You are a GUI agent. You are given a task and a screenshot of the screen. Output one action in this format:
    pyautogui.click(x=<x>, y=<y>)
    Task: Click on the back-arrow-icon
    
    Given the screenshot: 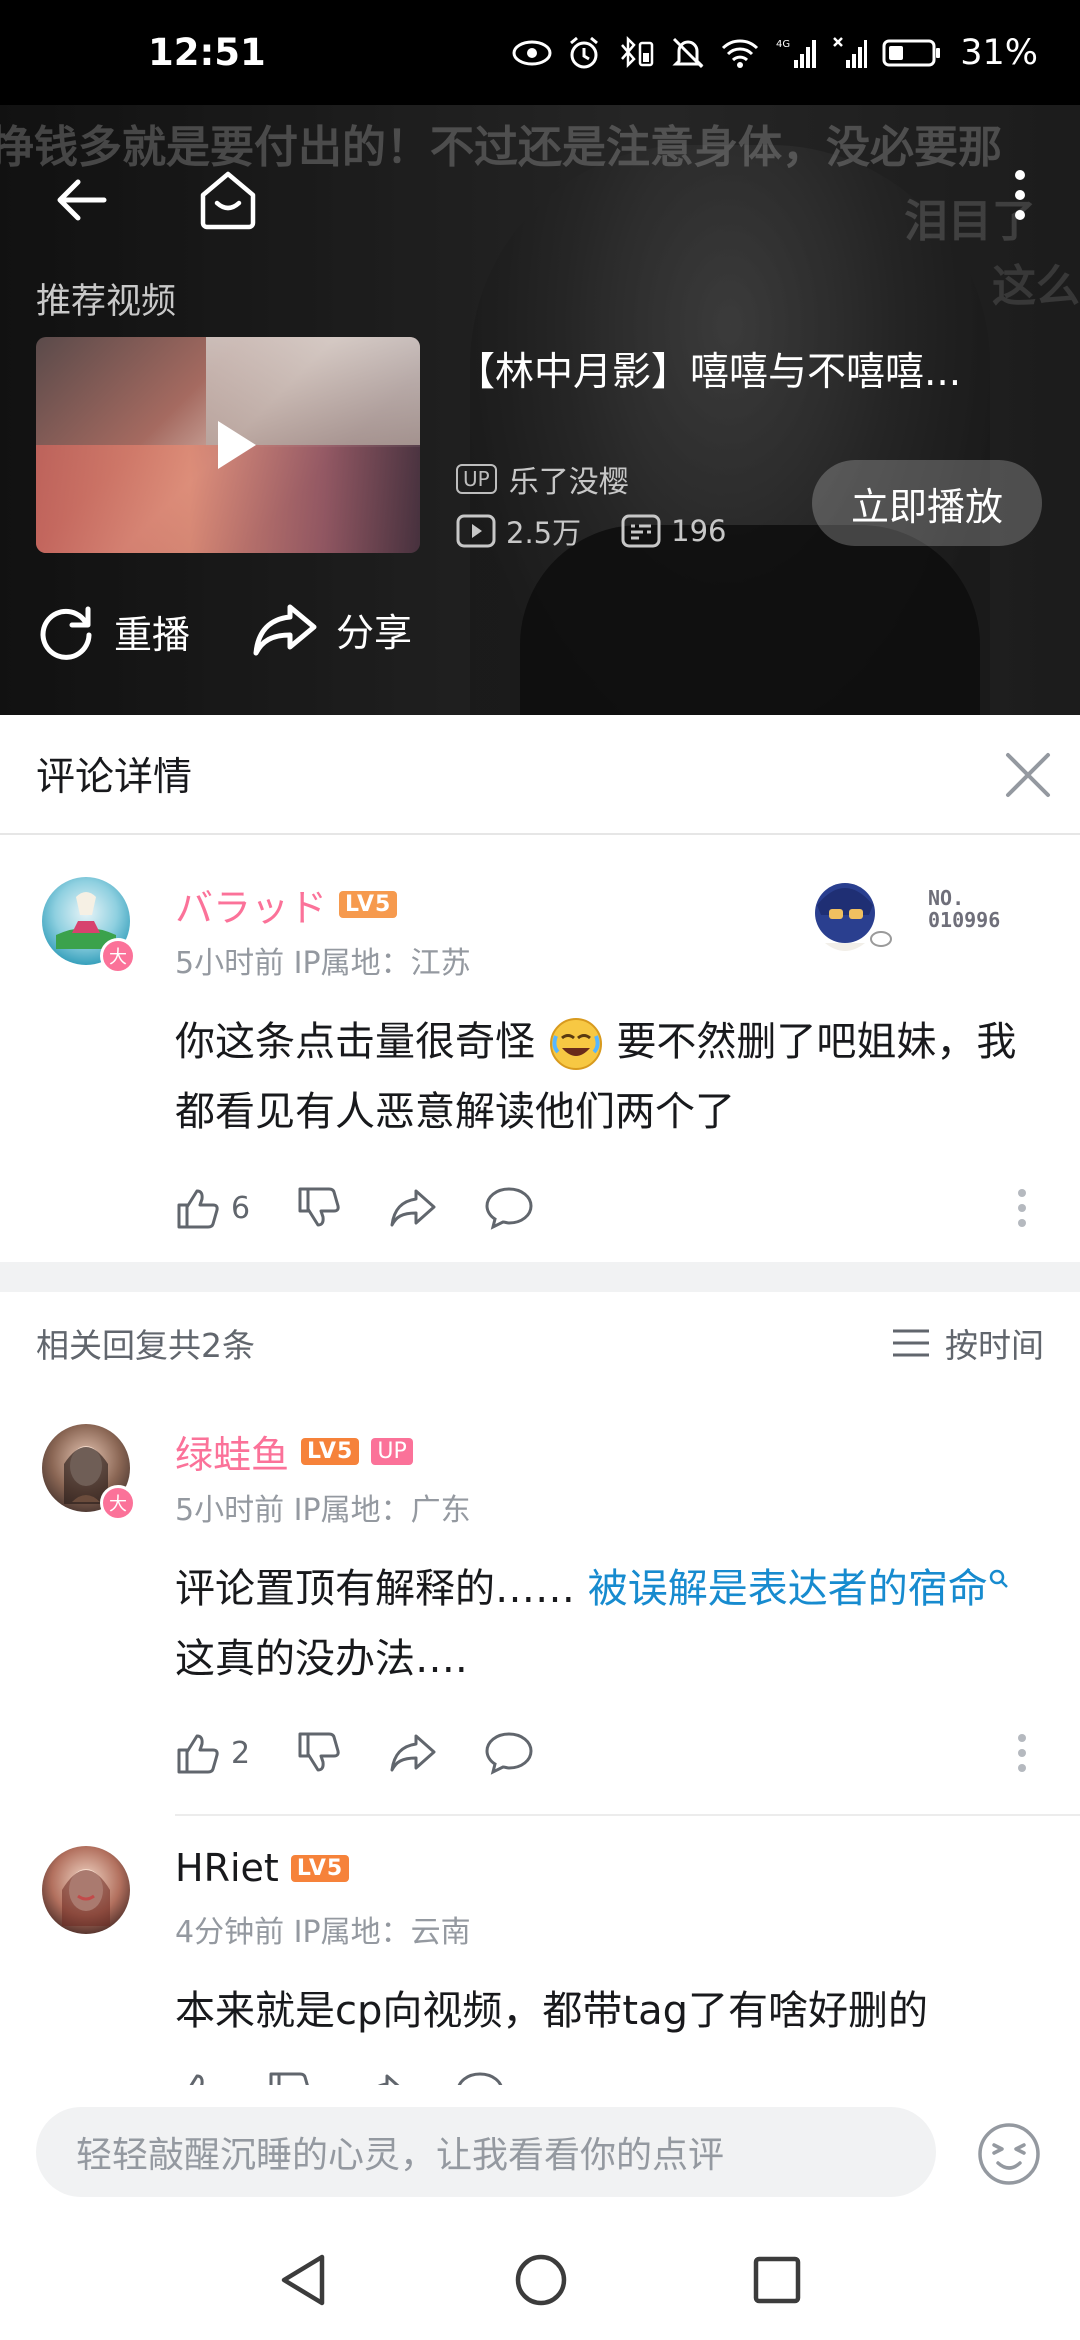 What is the action you would take?
    pyautogui.click(x=82, y=200)
    